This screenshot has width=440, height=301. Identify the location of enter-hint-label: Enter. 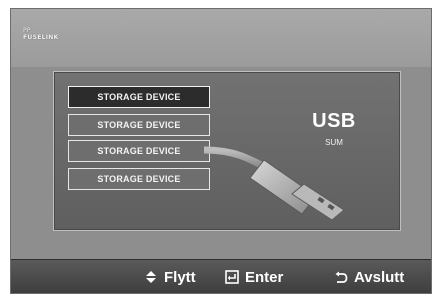
(264, 277).